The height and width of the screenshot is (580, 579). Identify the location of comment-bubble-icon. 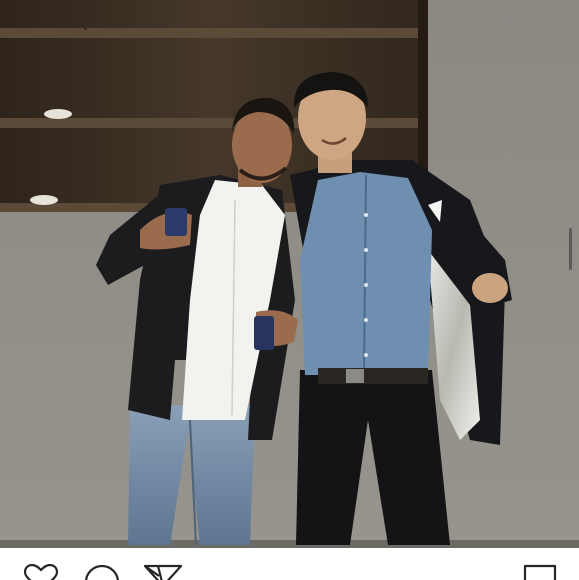
(102, 572).